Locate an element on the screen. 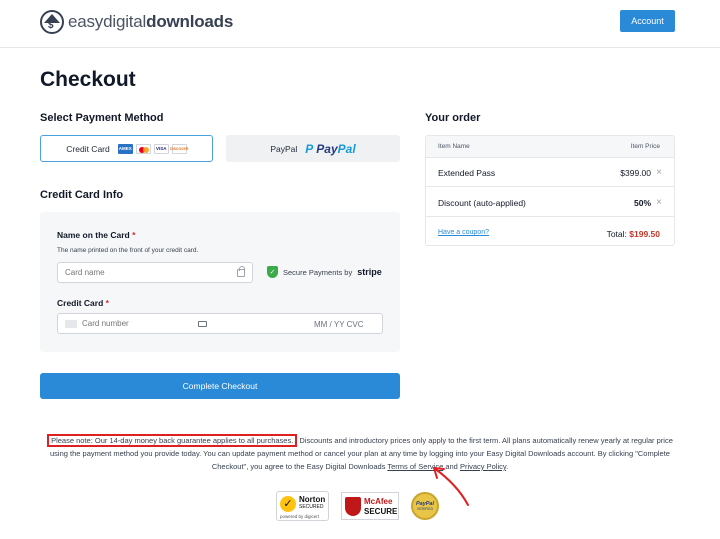  norton-badge: ✓ Norton SECURED powered by digicert is located at coordinates (302, 506).